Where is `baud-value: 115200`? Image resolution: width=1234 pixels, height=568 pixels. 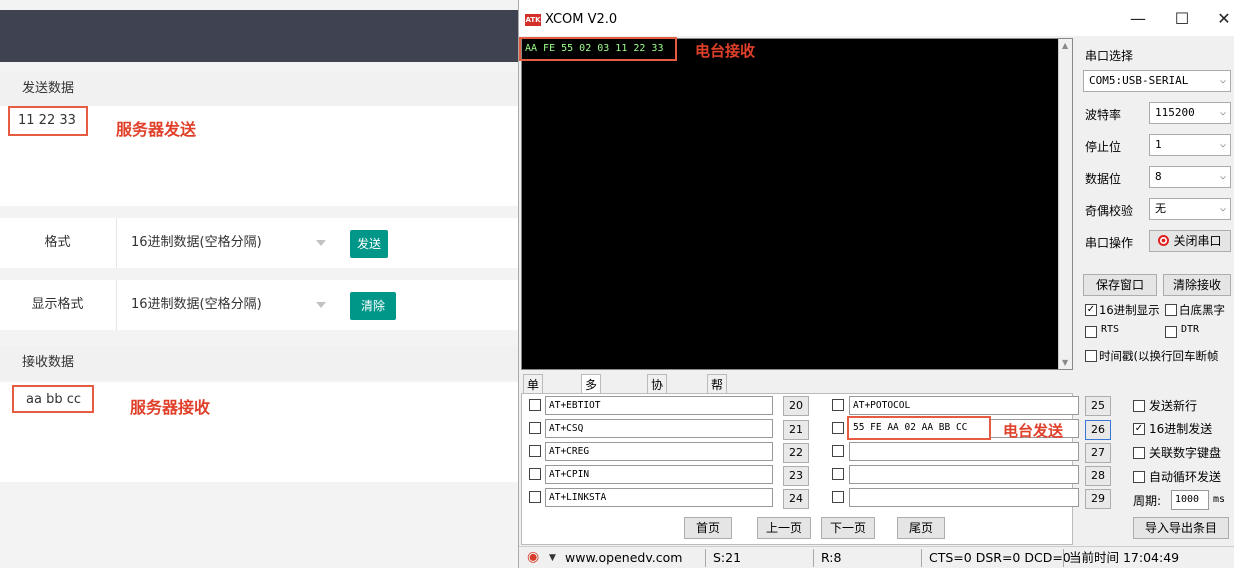
baud-value: 115200 is located at coordinates (1175, 112).